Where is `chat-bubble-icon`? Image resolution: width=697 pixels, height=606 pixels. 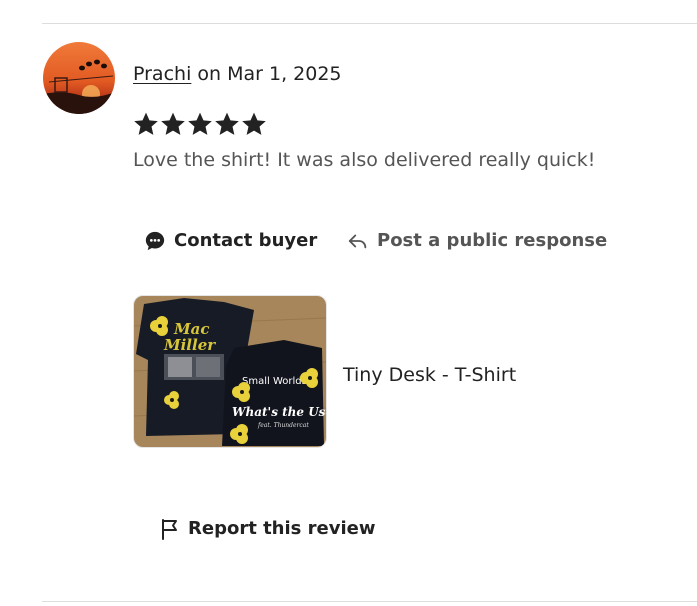
chat-bubble-icon is located at coordinates (155, 241).